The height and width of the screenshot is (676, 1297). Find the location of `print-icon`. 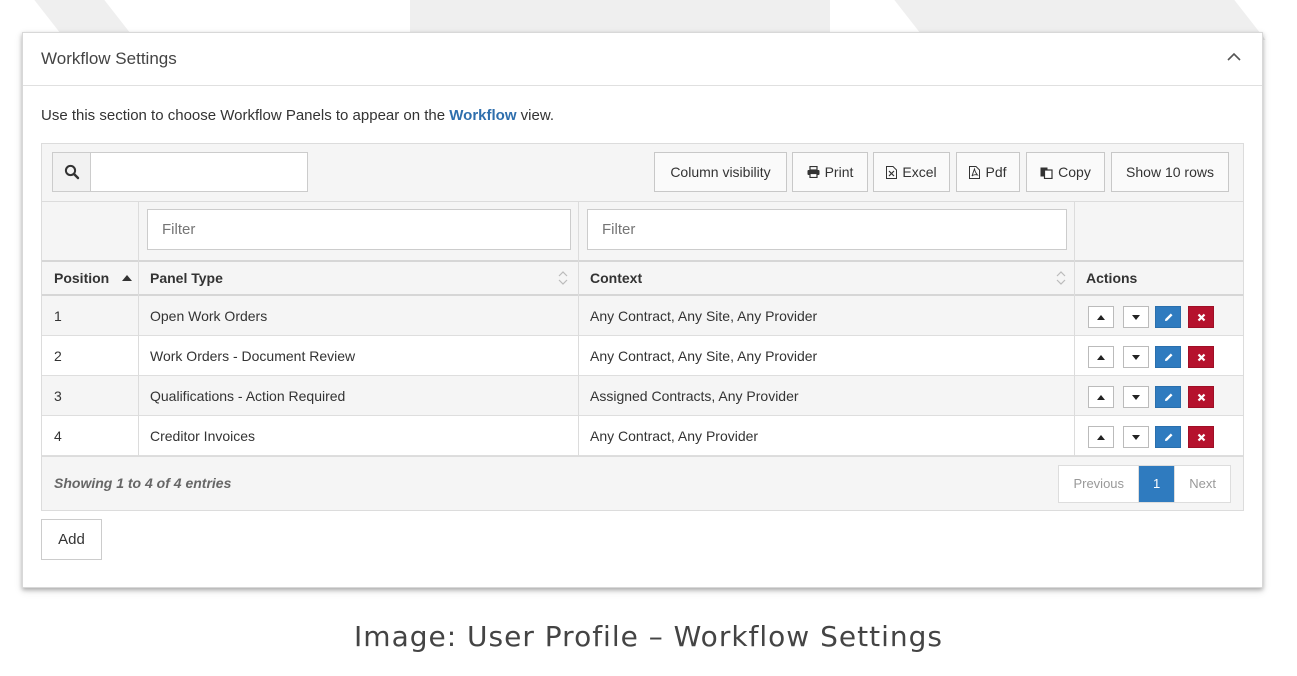

print-icon is located at coordinates (813, 172).